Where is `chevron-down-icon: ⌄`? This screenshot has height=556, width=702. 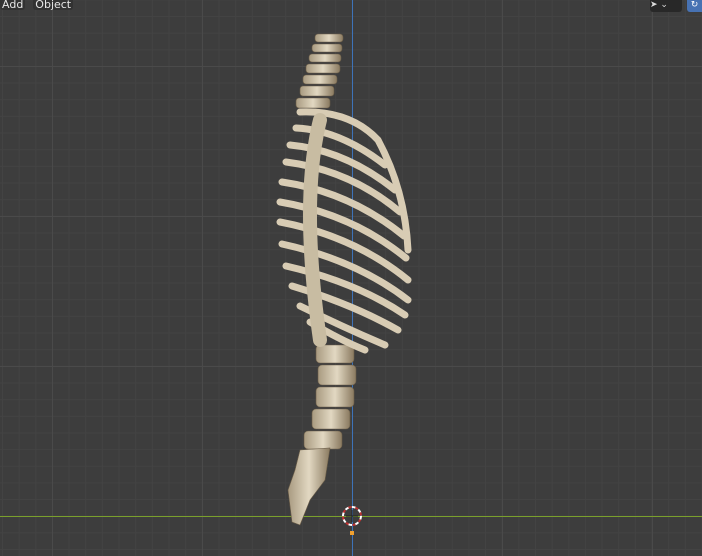
chevron-down-icon: ⌄ is located at coordinates (664, 5).